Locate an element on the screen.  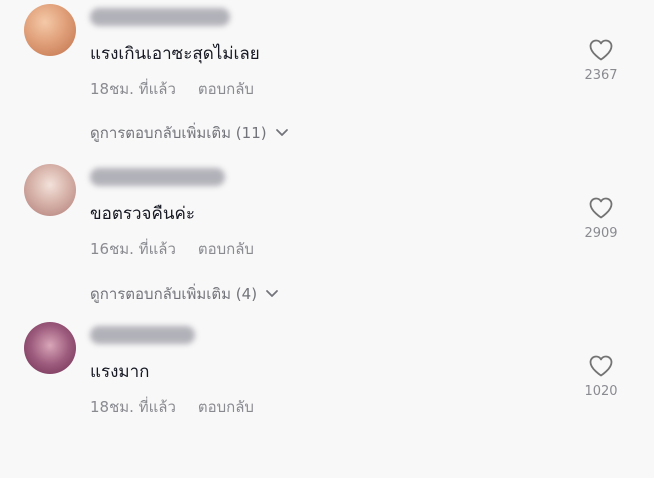
like-count: 2909 is located at coordinates (601, 233).